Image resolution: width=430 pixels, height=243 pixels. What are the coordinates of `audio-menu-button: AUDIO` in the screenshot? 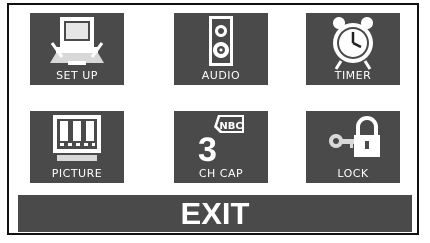 It's located at (221, 49).